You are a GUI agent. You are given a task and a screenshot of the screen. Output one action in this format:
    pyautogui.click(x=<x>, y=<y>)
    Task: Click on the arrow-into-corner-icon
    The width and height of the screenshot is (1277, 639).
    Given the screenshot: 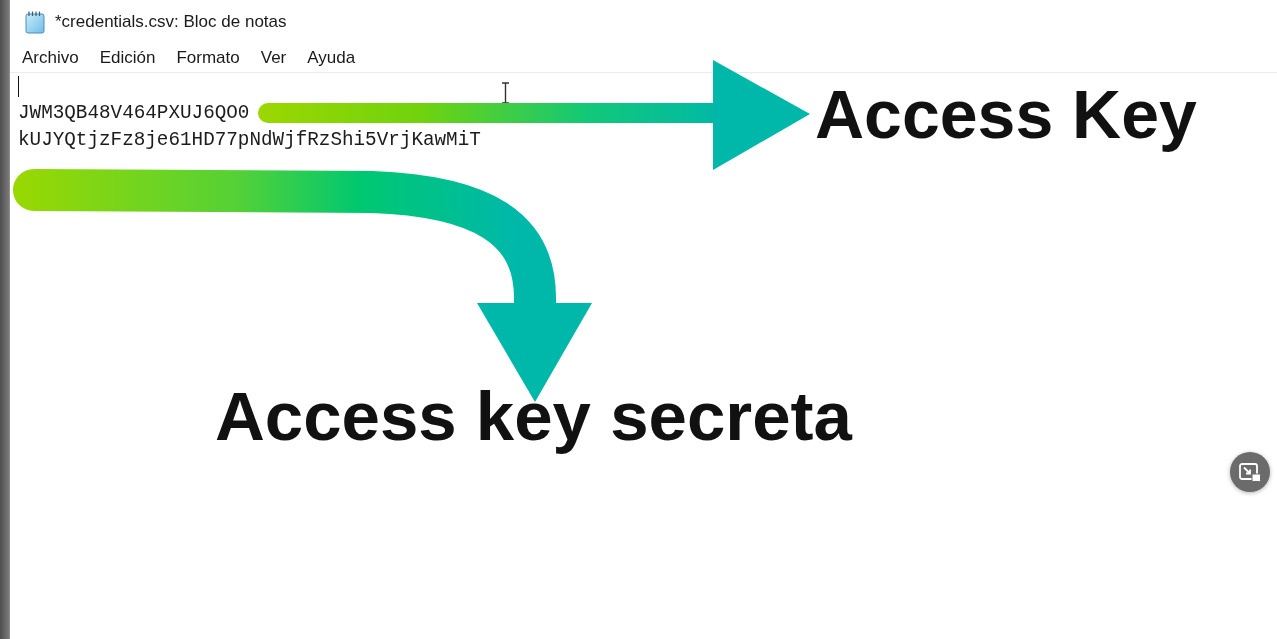 What is the action you would take?
    pyautogui.click(x=1250, y=472)
    